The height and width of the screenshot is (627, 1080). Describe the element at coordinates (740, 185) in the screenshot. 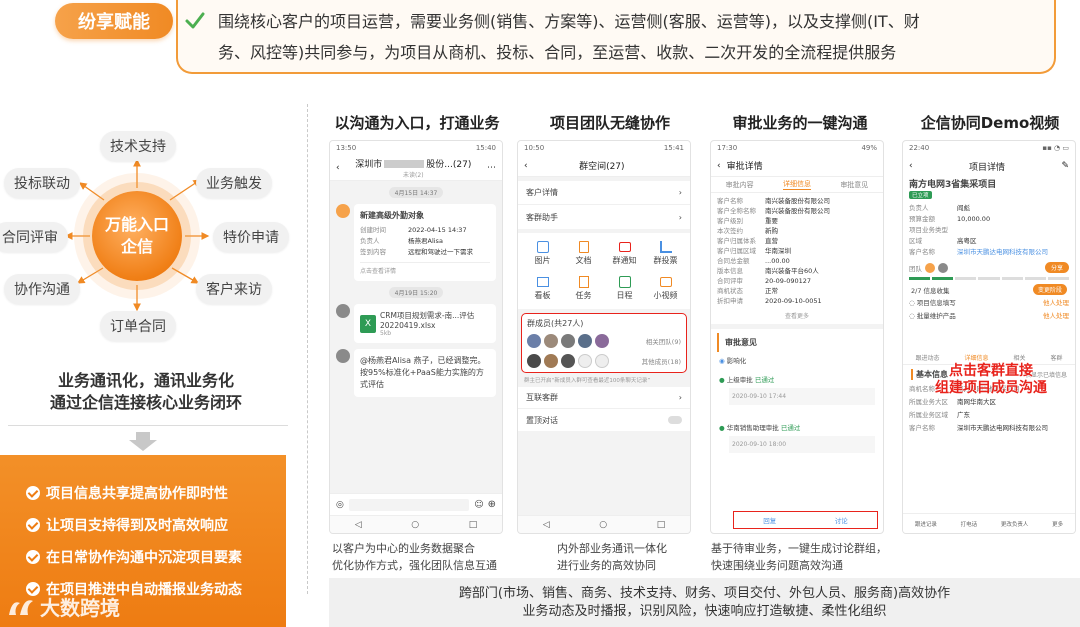

I see `tab-approval-content: 审批内容` at that location.